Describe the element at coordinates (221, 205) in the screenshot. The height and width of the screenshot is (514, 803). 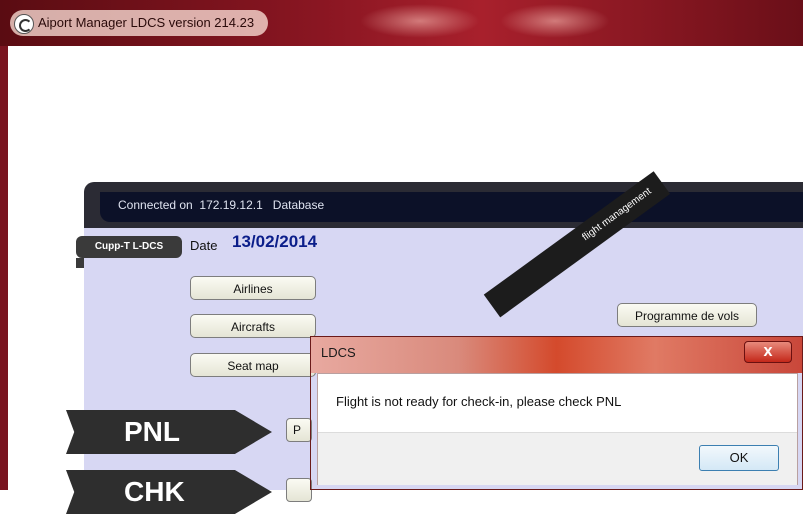
I see `connection-status: Connected on 172.19.12.1 Database` at that location.